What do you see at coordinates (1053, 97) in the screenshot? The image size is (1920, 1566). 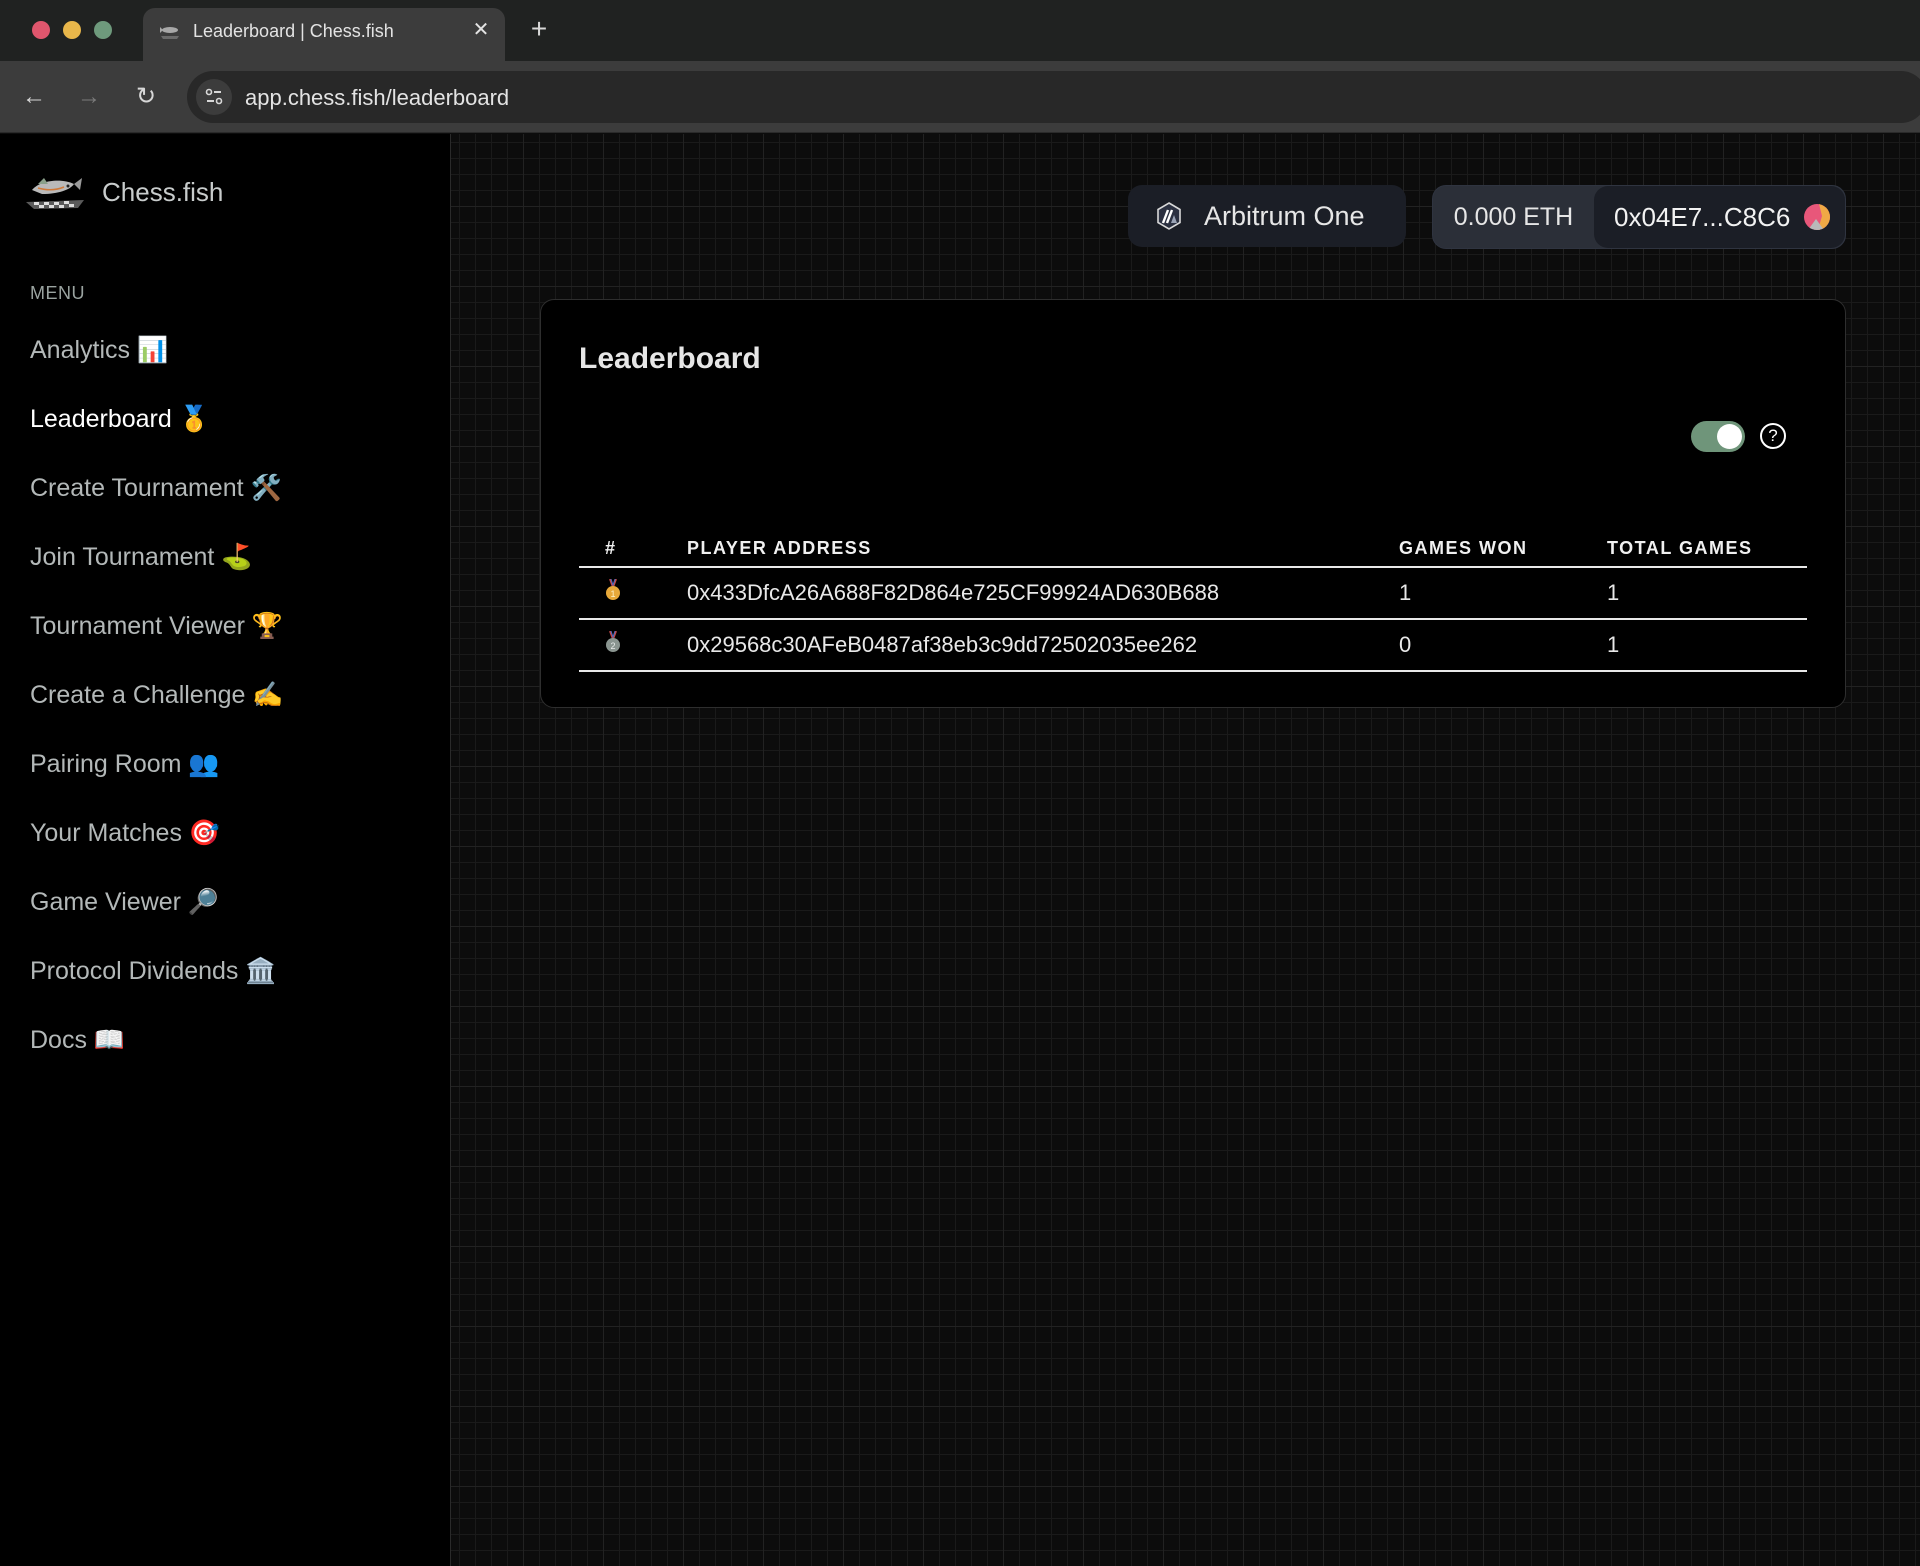 I see `address-bar: app.chess.fish/leaderboard` at bounding box center [1053, 97].